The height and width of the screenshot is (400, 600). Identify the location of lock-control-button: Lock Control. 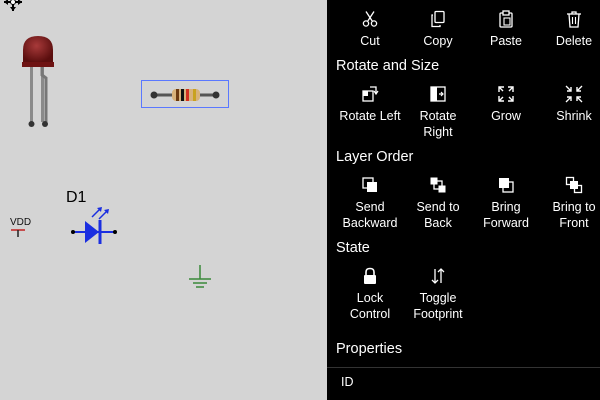
(370, 294).